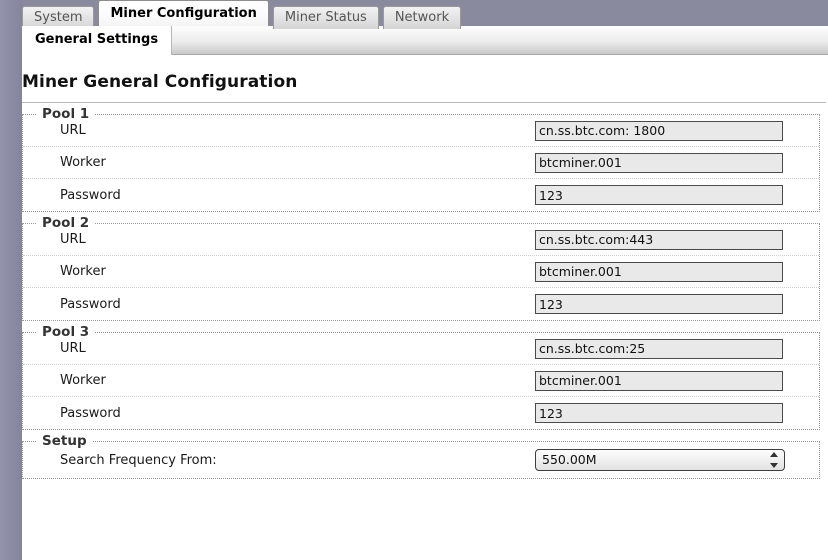 The image size is (828, 560). I want to click on tab-label: Network, so click(422, 17).